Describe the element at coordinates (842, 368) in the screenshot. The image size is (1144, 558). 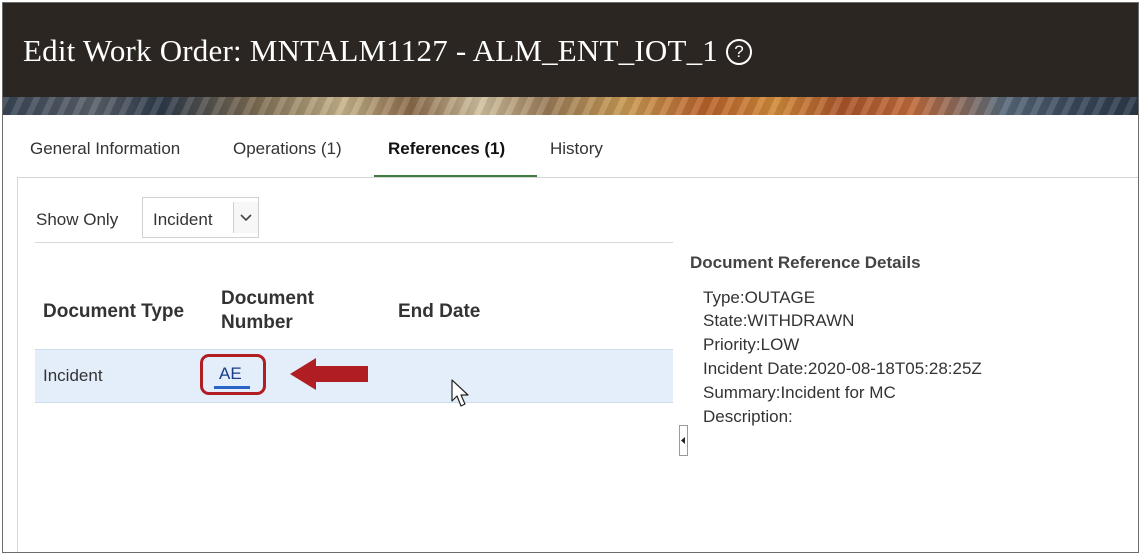
I see `detail-incident-date: Incident Date:2020-08-18T05:28:25Z` at that location.